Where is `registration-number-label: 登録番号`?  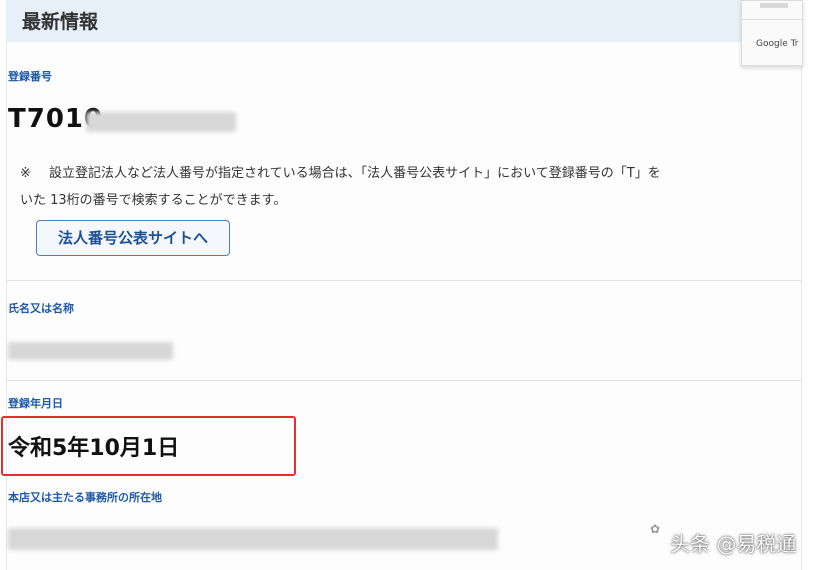
registration-number-label: 登録番号 is located at coordinates (30, 76).